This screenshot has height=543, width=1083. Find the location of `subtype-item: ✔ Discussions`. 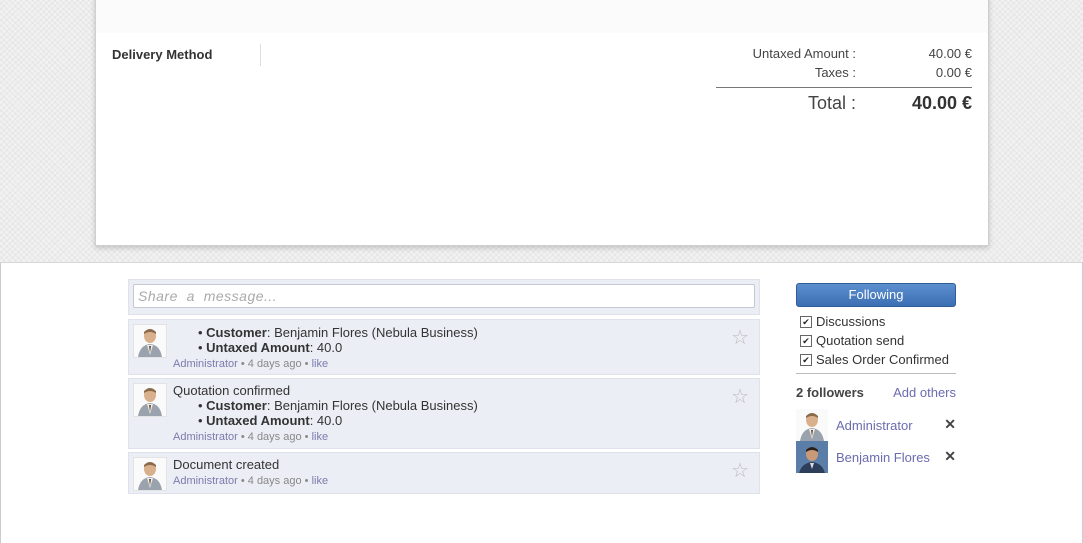

subtype-item: ✔ Discussions is located at coordinates (876, 321).